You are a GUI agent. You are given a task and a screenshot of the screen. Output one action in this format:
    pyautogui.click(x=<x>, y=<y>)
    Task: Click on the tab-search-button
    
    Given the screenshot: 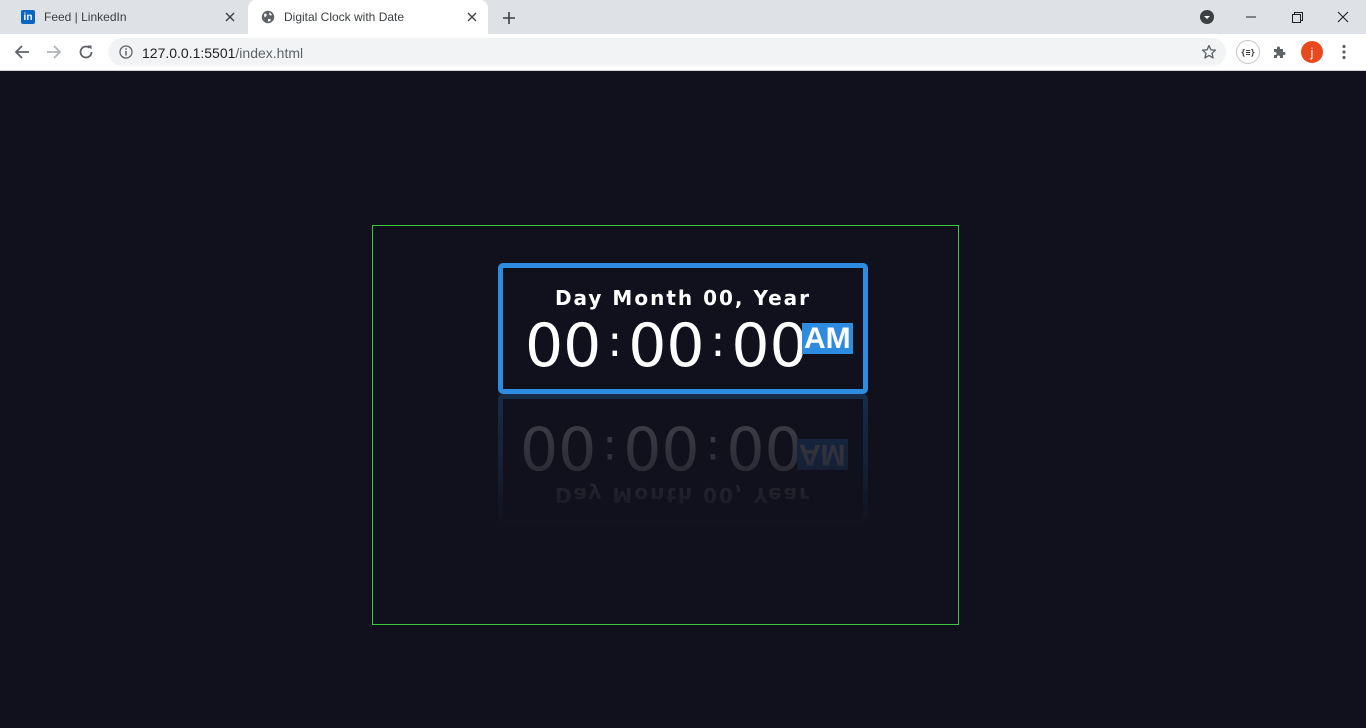 What is the action you would take?
    pyautogui.click(x=1207, y=17)
    